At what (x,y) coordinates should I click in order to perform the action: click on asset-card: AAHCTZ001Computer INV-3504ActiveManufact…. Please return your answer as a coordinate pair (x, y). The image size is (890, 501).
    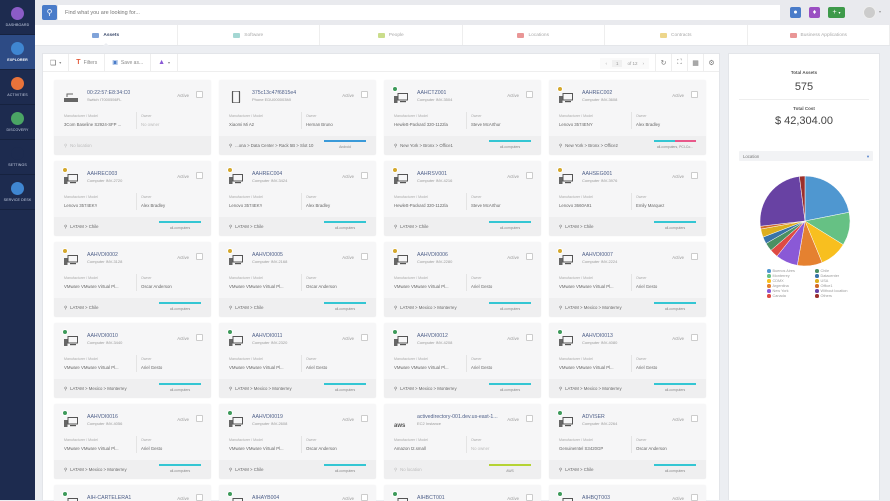
    Looking at the image, I should click on (462, 117).